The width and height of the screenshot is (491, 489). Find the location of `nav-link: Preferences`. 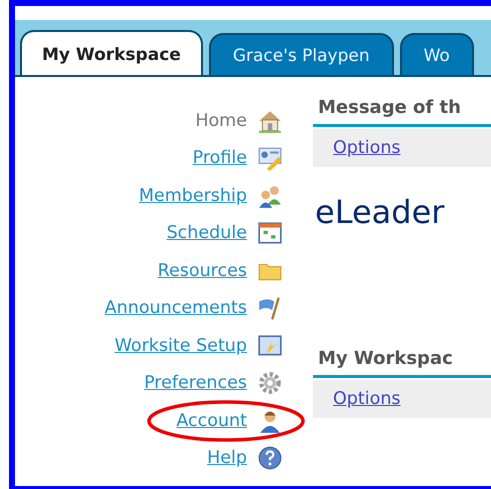

nav-link: Preferences is located at coordinates (195, 383).